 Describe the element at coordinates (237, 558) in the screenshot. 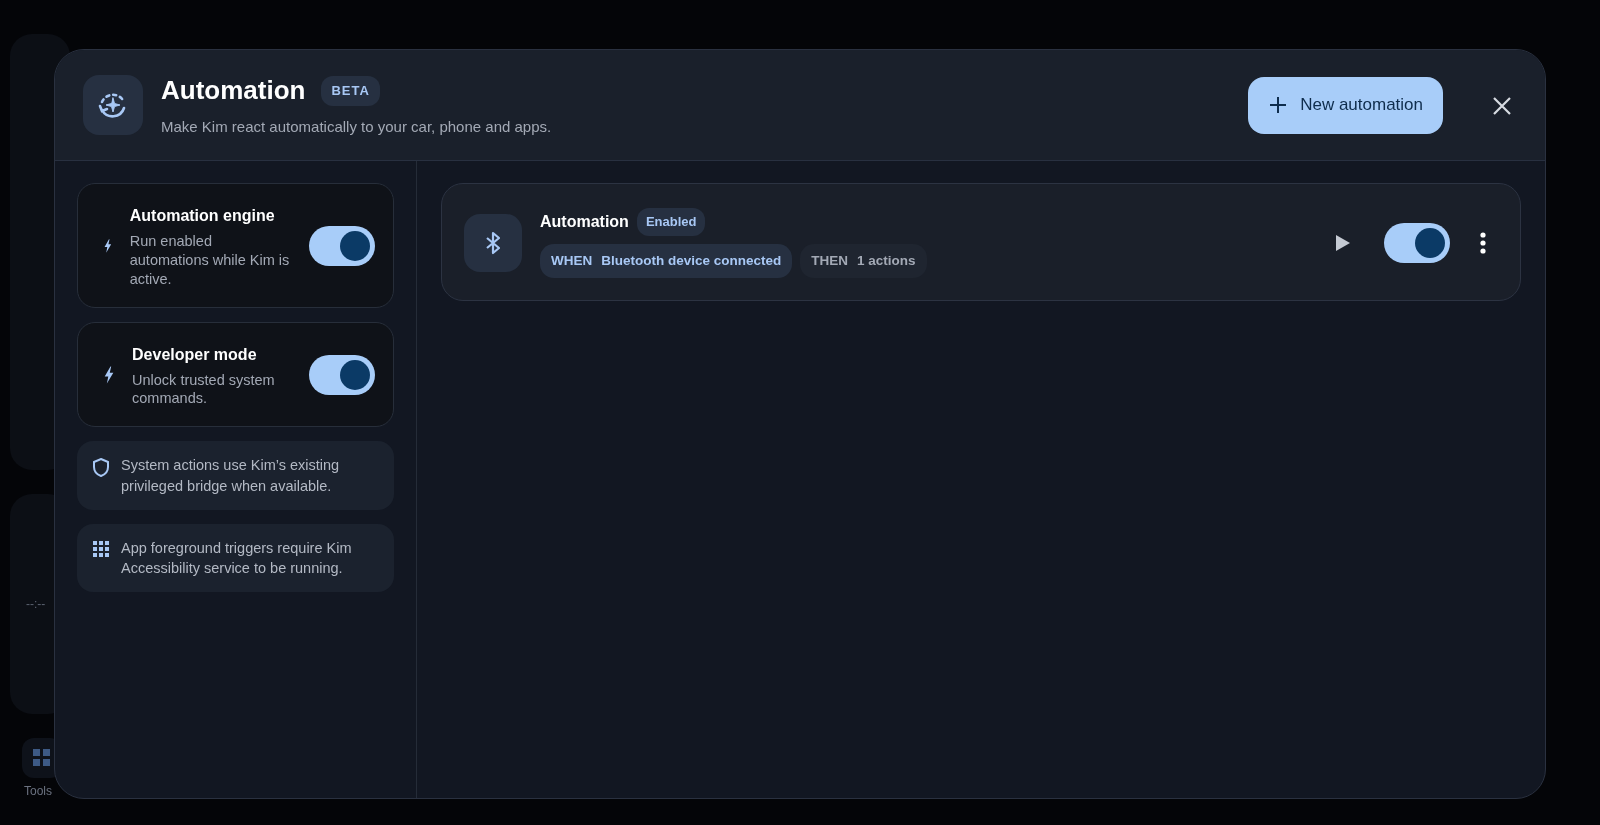

I see `info-text: App foreground triggers require Kim Accessibility service to be running.` at that location.